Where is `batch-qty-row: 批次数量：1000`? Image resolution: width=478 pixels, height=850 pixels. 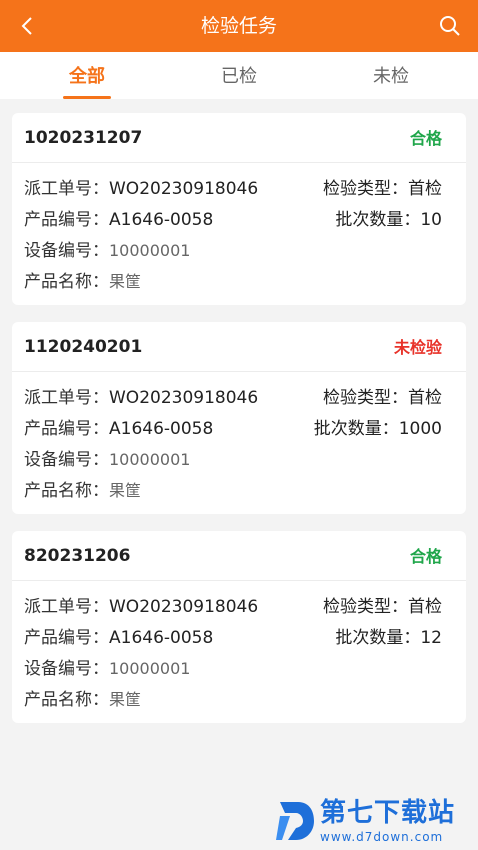
batch-qty-row: 批次数量：1000 is located at coordinates (378, 429).